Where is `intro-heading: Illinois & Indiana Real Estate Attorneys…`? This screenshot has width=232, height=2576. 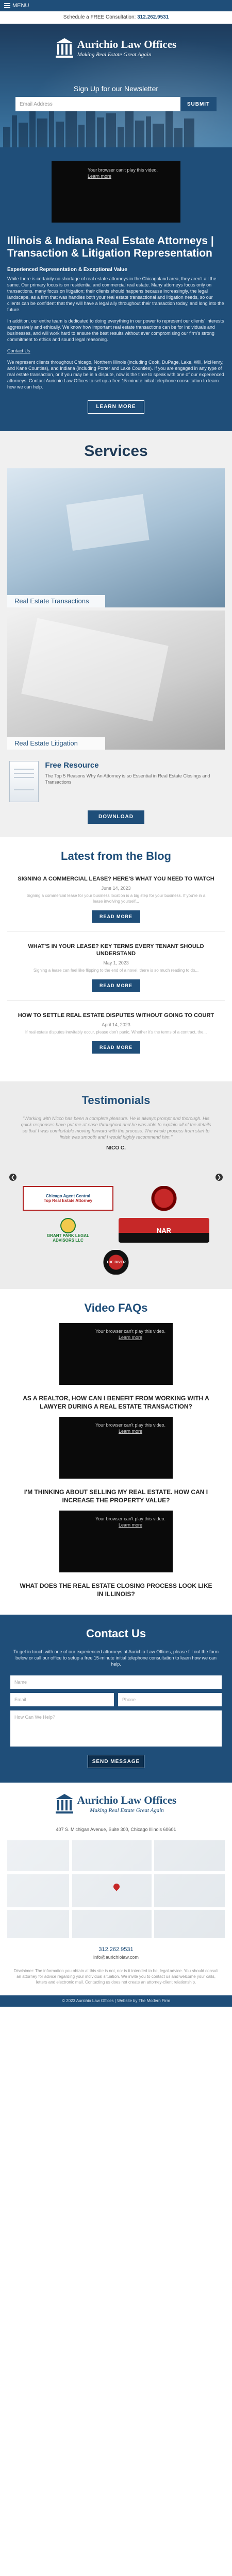
intro-heading: Illinois & Indiana Real Estate Attorneys… is located at coordinates (111, 247).